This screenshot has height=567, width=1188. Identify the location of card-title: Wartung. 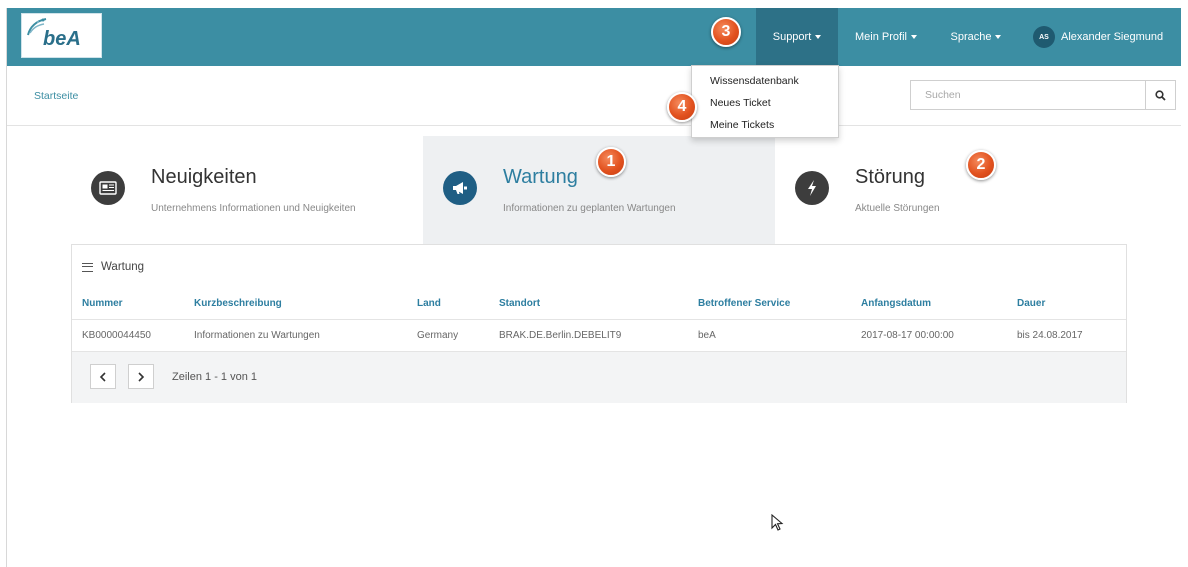
(540, 177).